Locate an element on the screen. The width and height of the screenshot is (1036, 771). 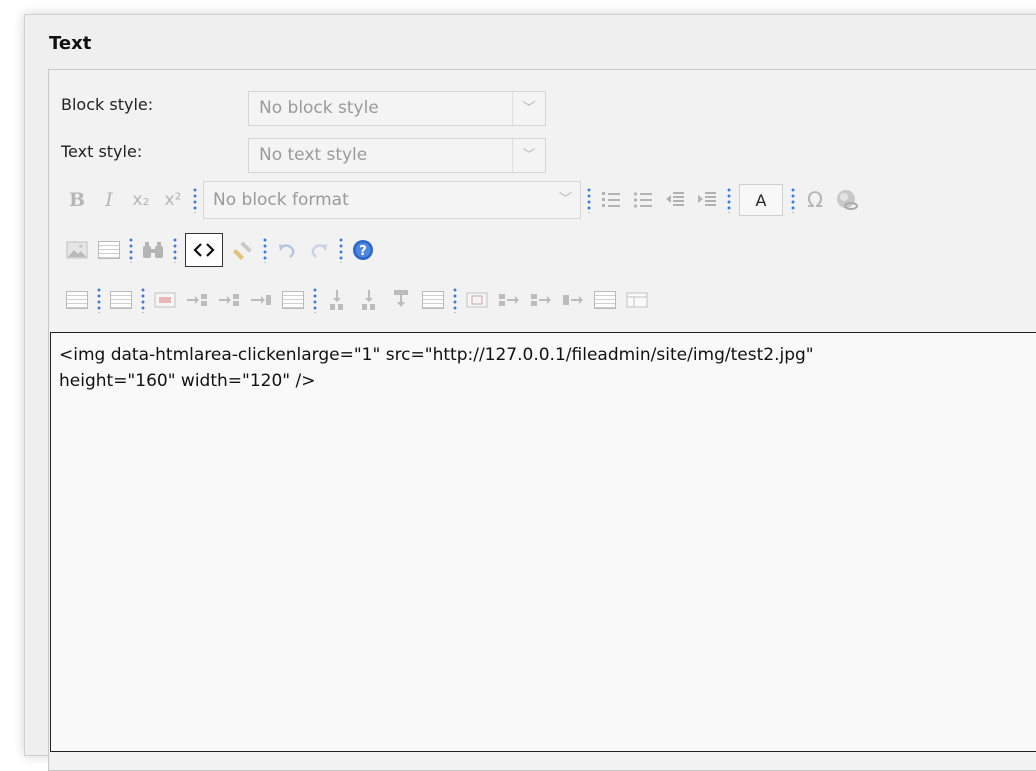
text-style-select: No text style ﹀ is located at coordinates (397, 155).